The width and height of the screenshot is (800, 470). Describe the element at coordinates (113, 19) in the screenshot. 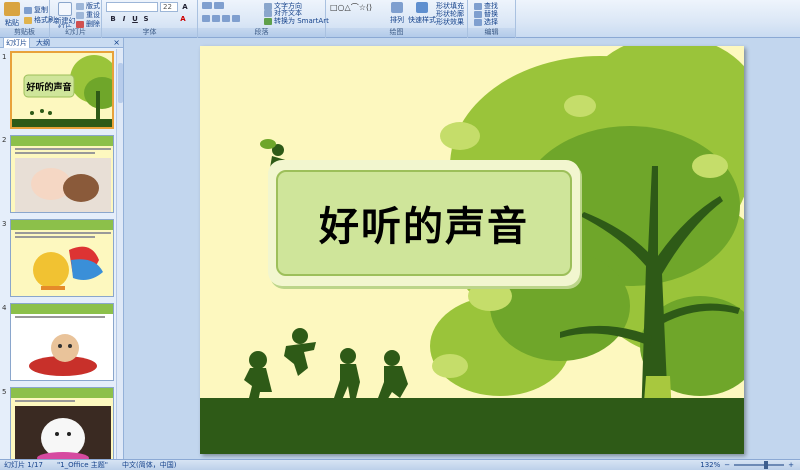

I see `bold-button: B` at that location.